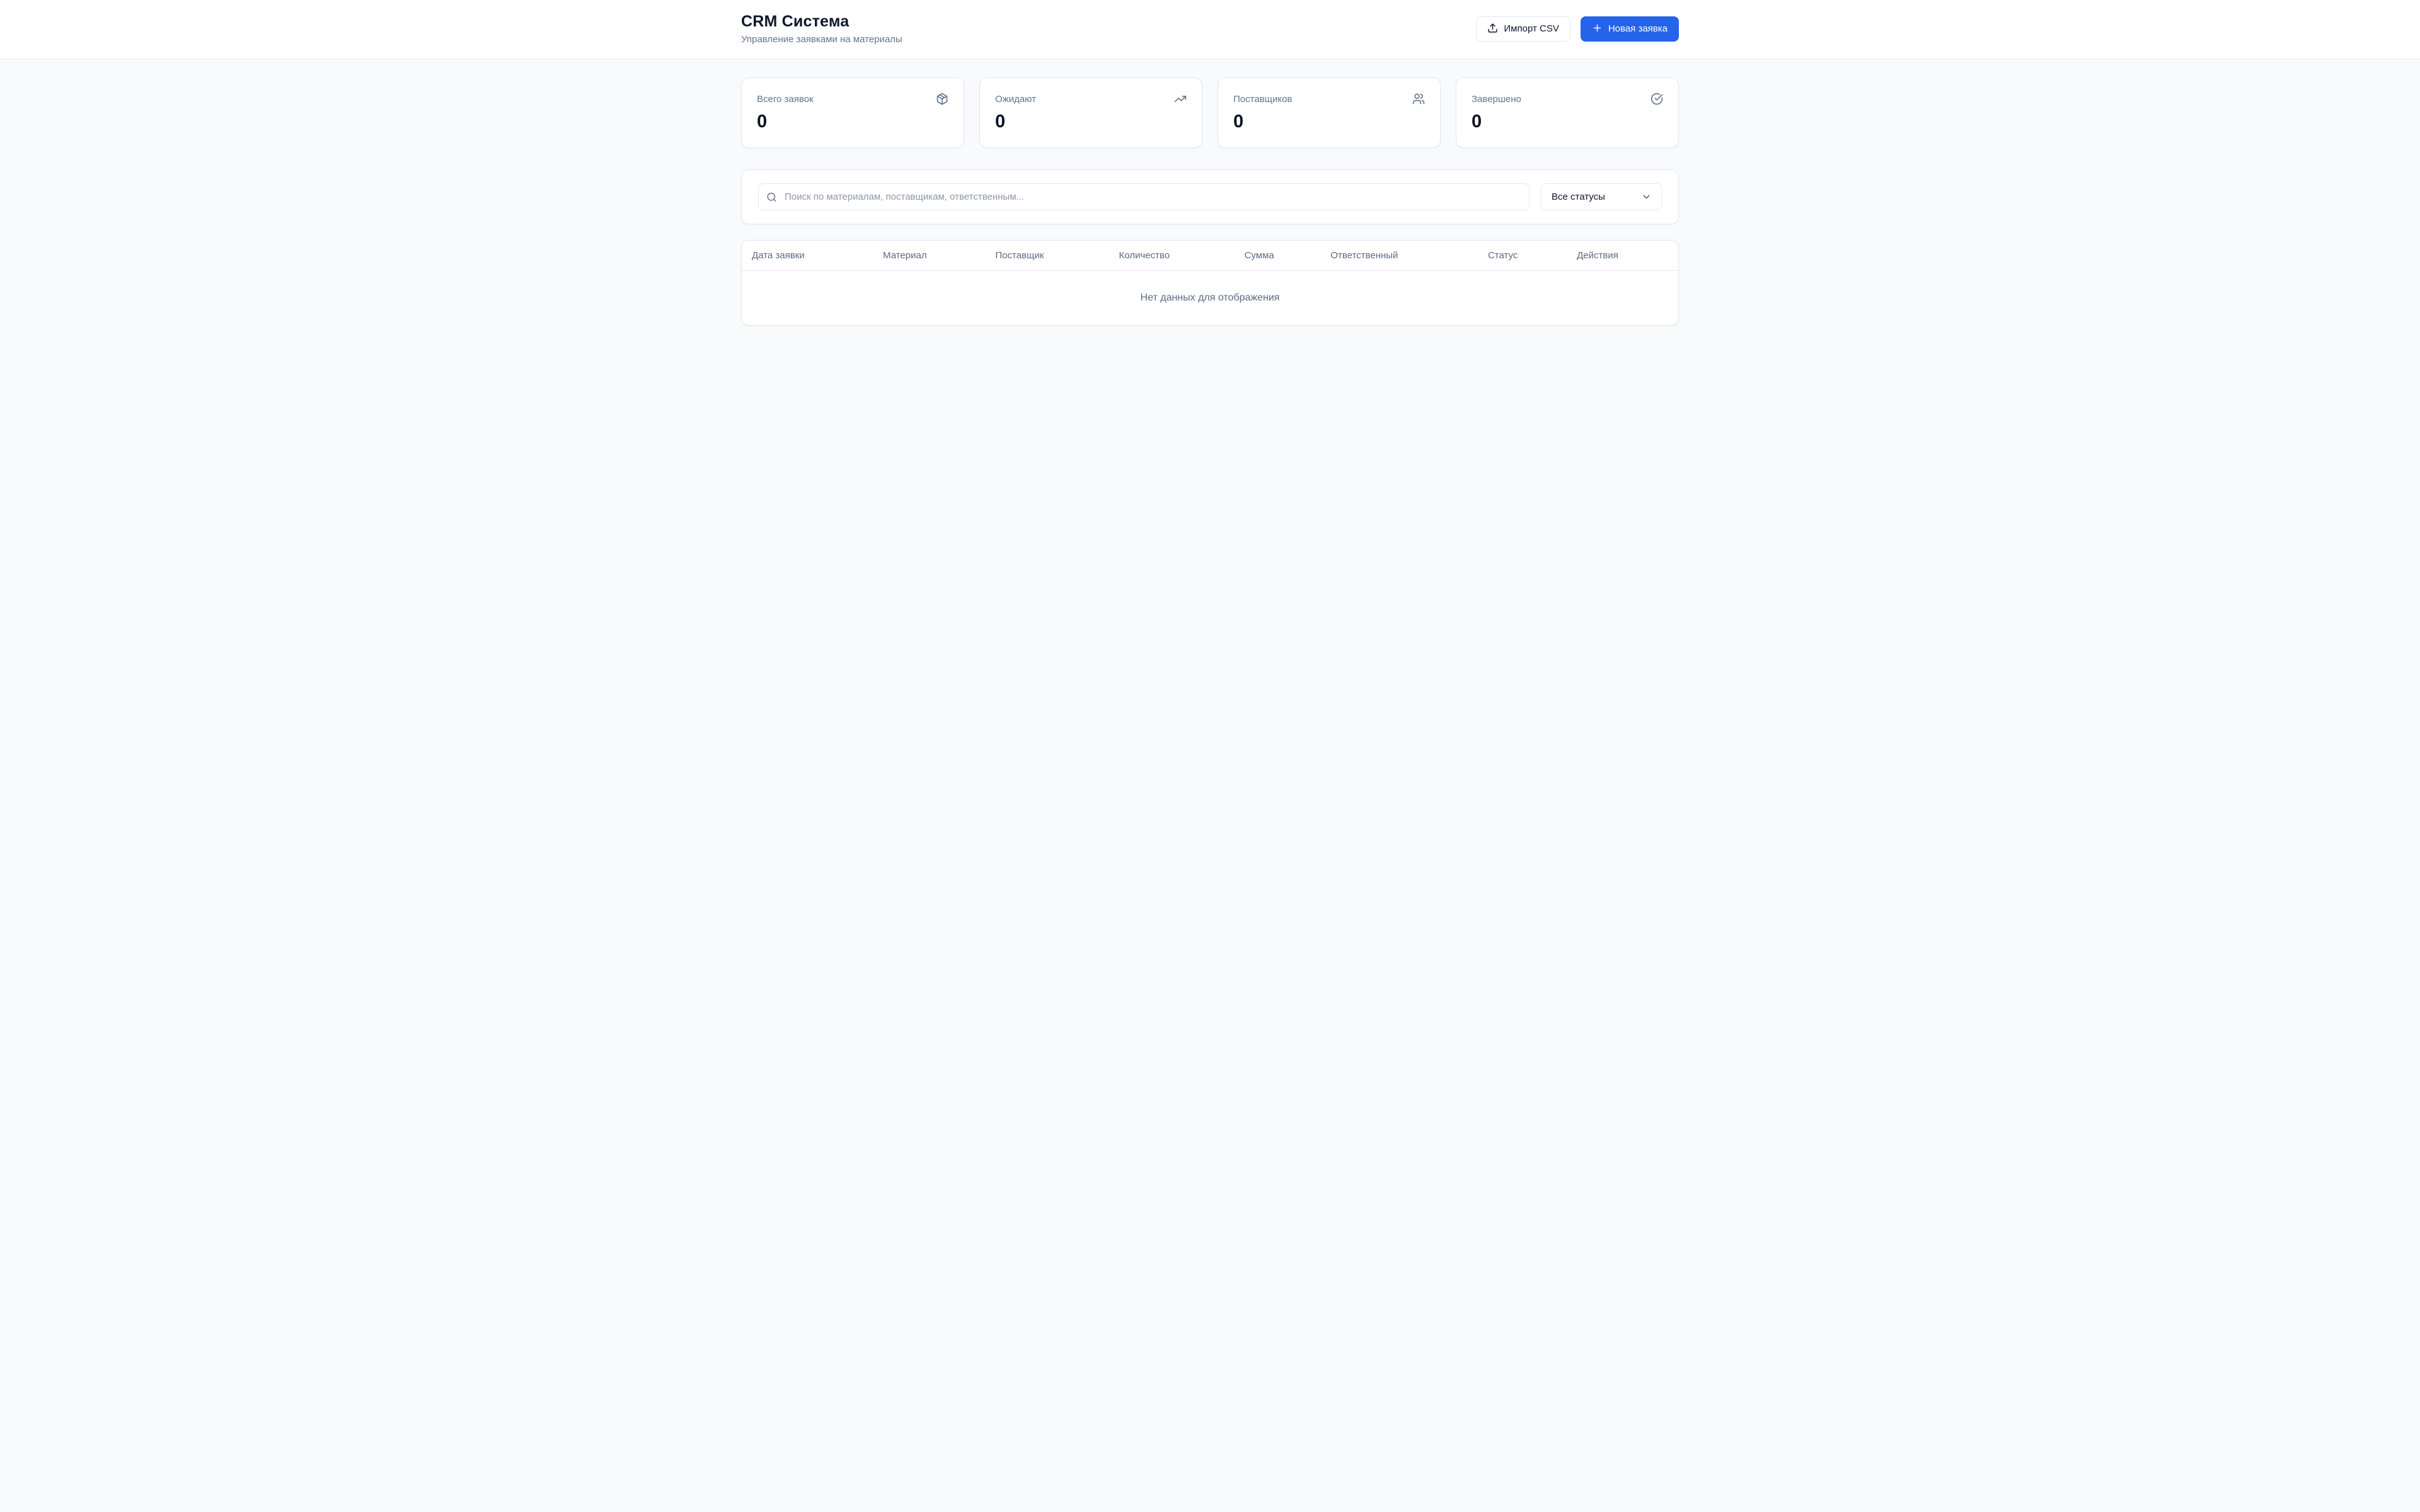 The height and width of the screenshot is (1512, 2420). I want to click on stat-card-suppliers: Поставщиков 0, so click(1329, 112).